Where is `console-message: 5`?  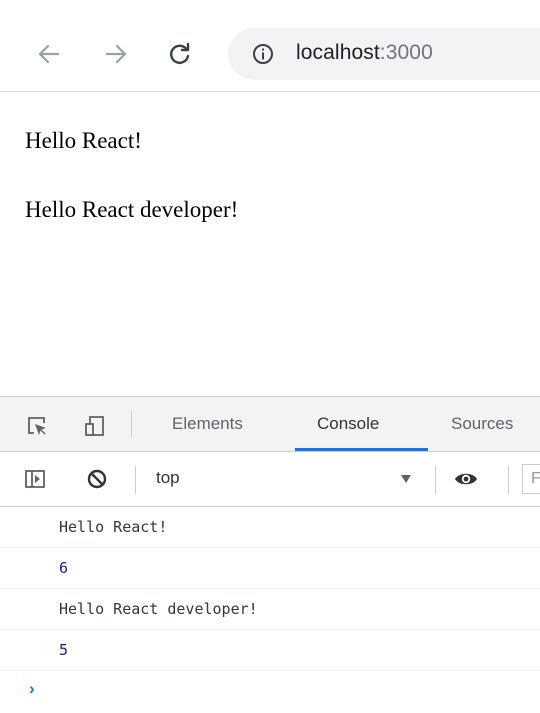 console-message: 5 is located at coordinates (270, 650).